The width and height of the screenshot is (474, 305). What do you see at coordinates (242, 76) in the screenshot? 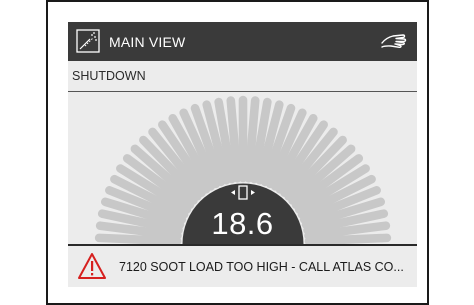
I see `status-bar: SHUTDOWN` at bounding box center [242, 76].